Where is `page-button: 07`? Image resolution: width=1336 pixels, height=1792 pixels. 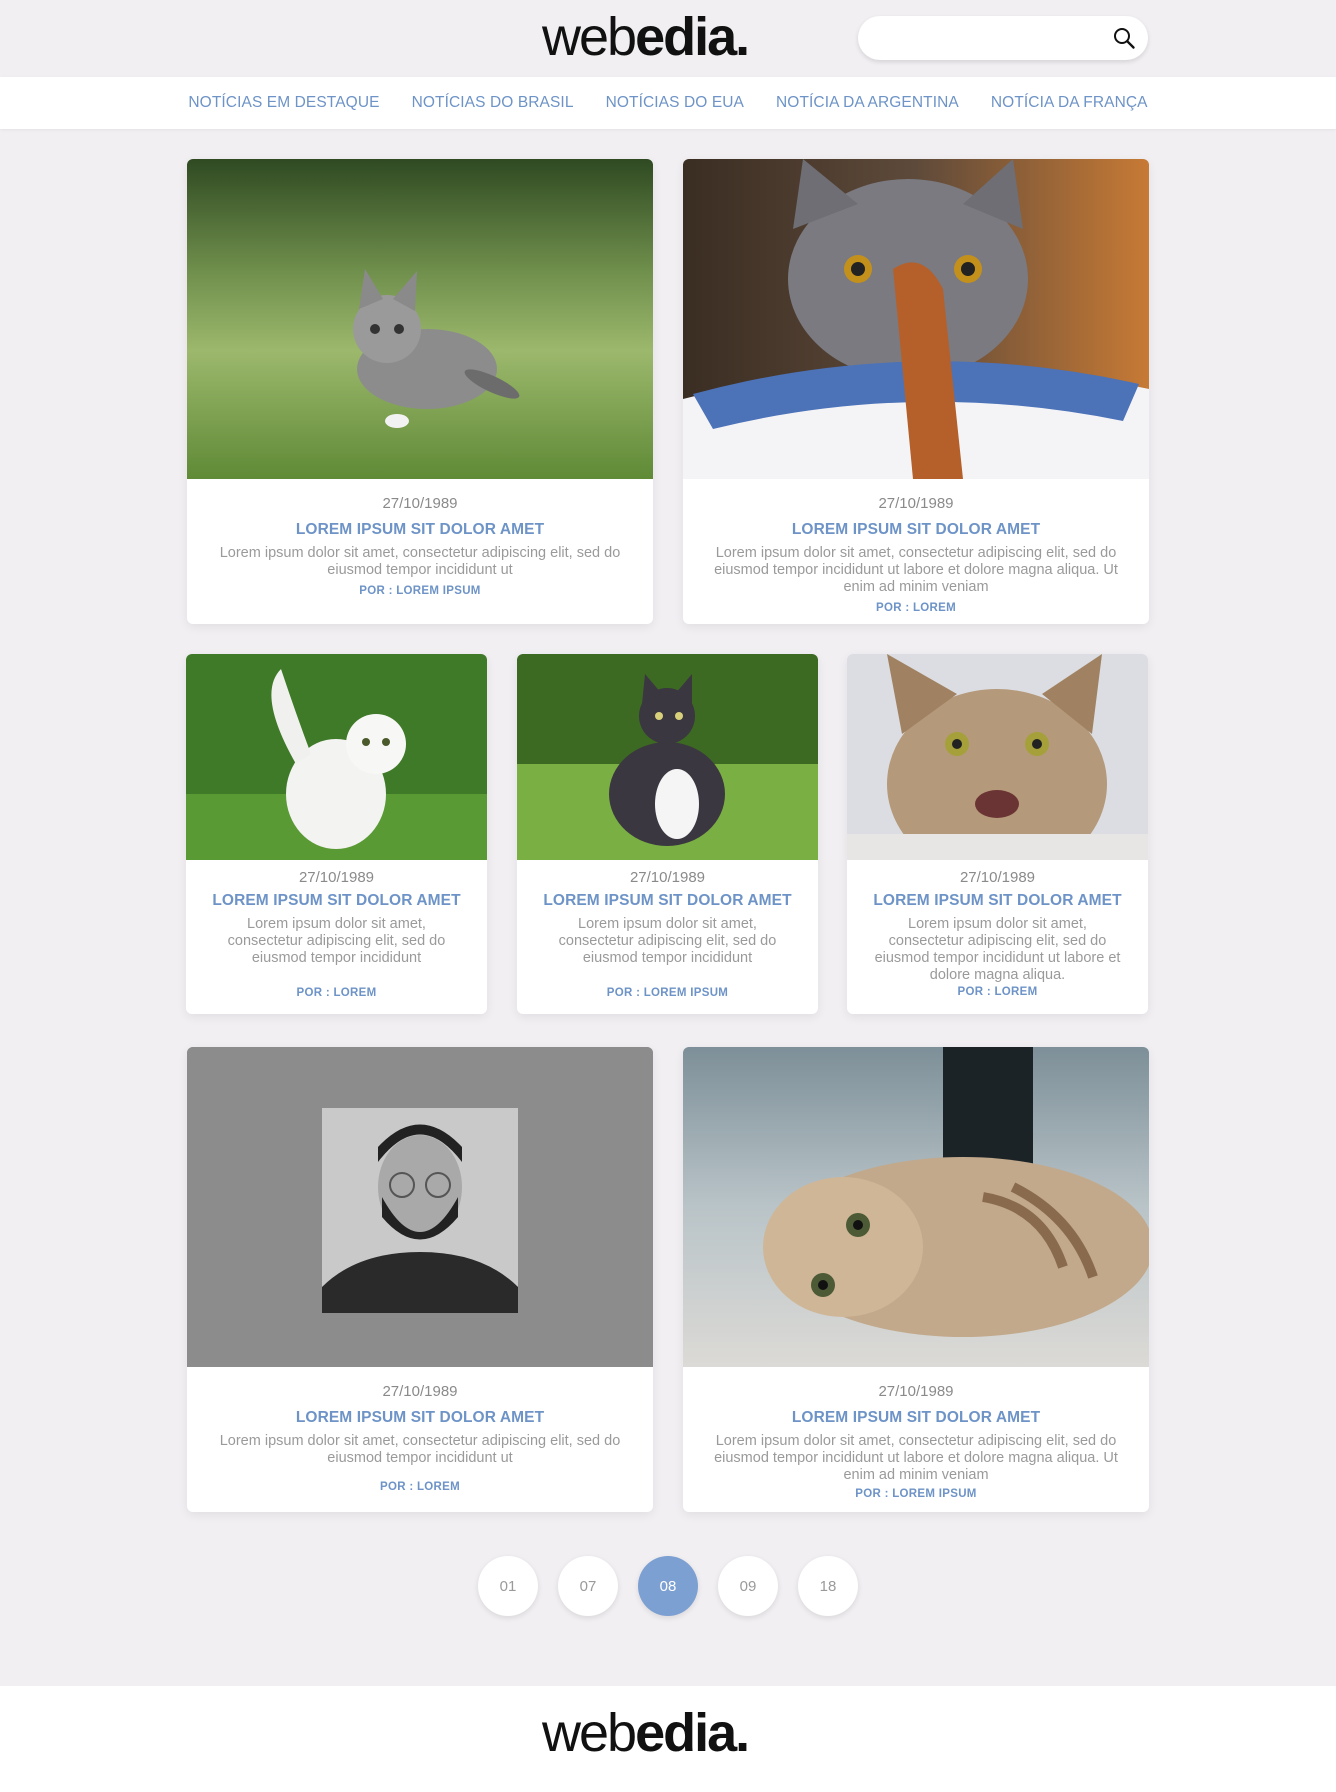 page-button: 07 is located at coordinates (588, 1586).